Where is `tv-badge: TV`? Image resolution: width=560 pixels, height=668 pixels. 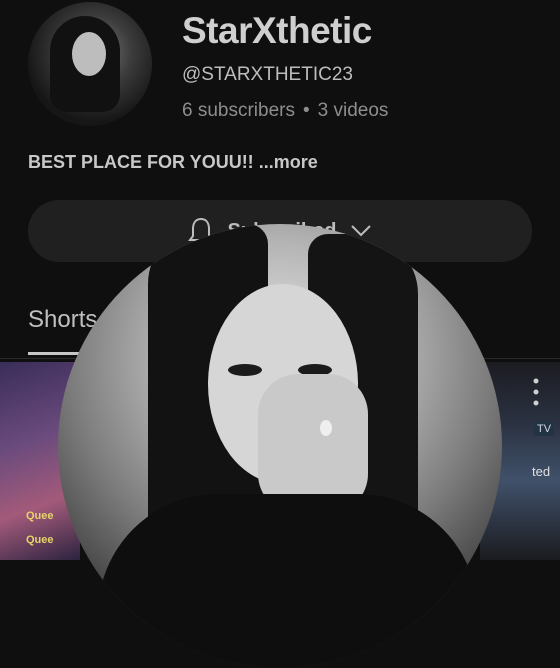 tv-badge: TV is located at coordinates (544, 429).